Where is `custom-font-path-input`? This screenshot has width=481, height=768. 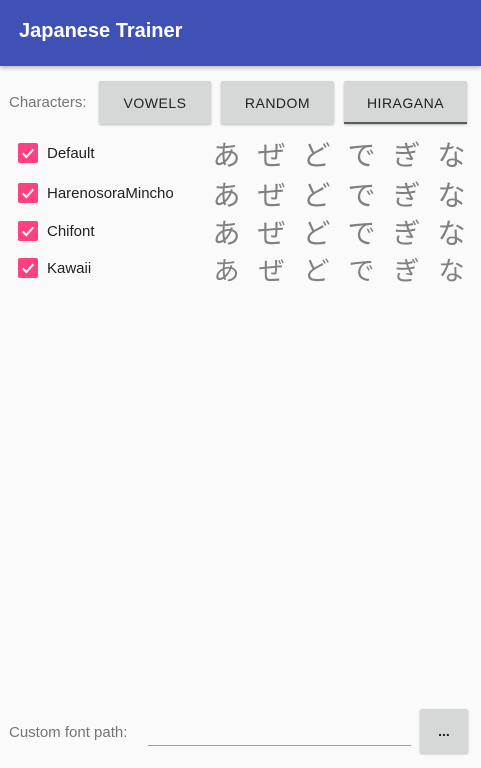 custom-font-path-input is located at coordinates (279, 731).